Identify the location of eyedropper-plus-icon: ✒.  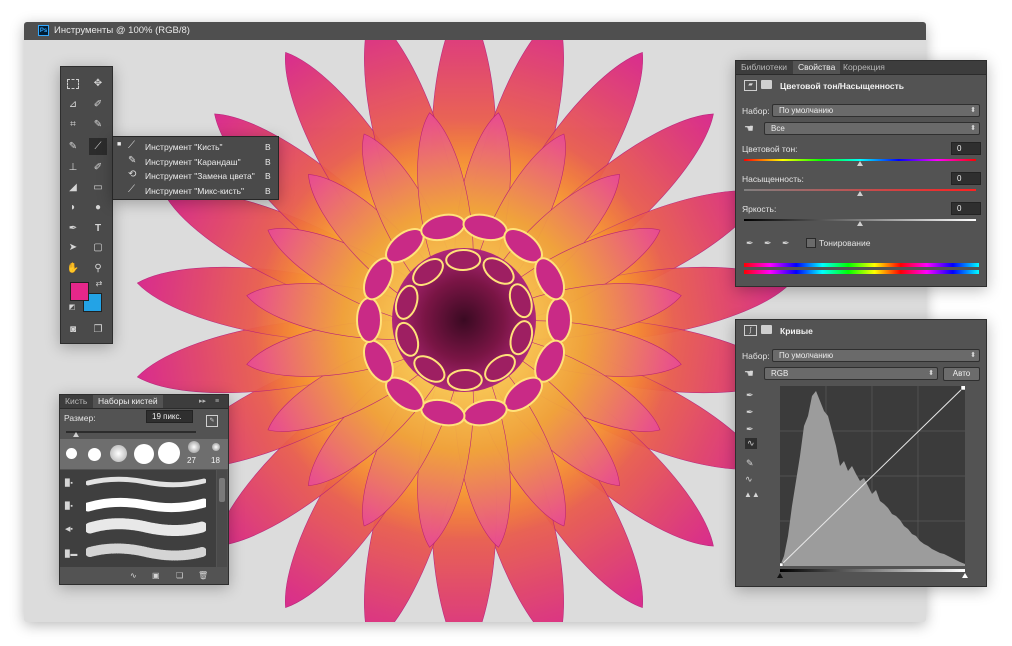
(768, 243).